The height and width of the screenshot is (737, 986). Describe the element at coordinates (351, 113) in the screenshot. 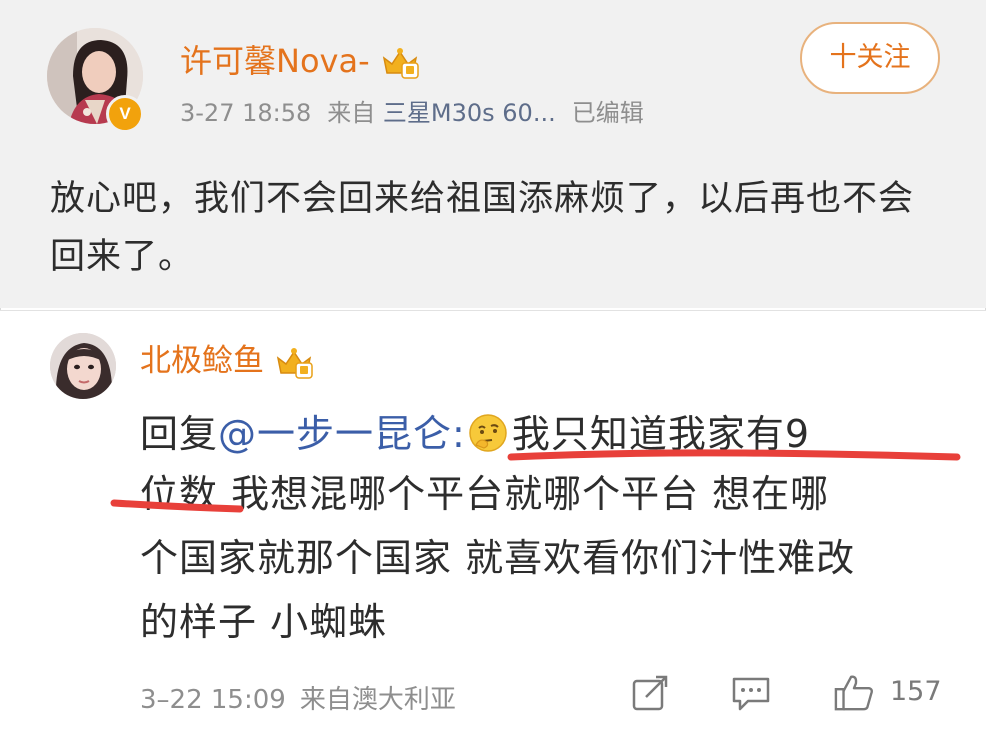

I see `source-prefix: 来自` at that location.